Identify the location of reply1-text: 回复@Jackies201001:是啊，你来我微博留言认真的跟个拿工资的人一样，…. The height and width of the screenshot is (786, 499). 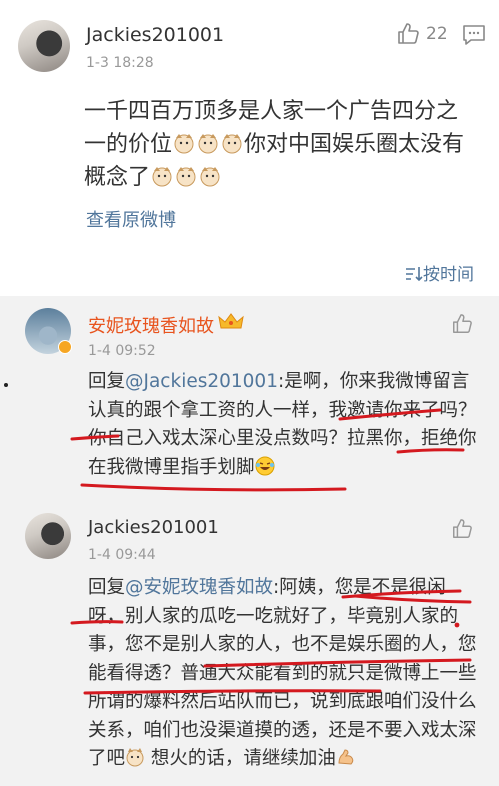
(283, 425).